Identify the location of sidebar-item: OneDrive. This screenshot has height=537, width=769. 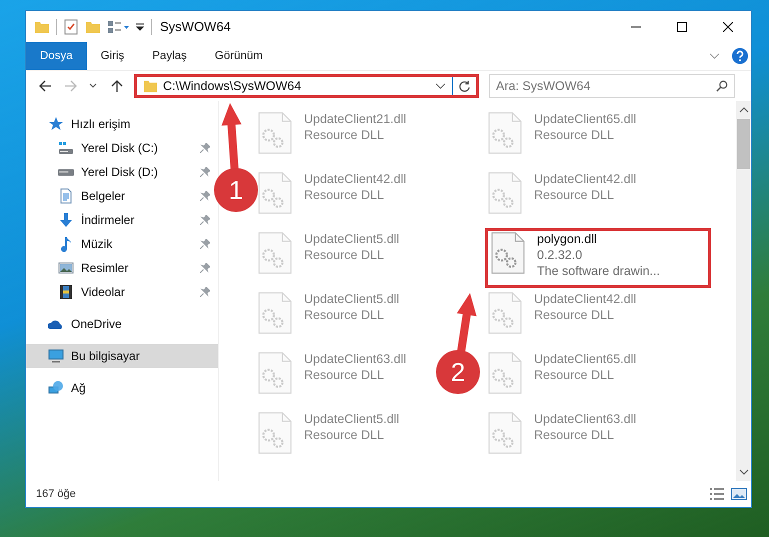
(122, 324).